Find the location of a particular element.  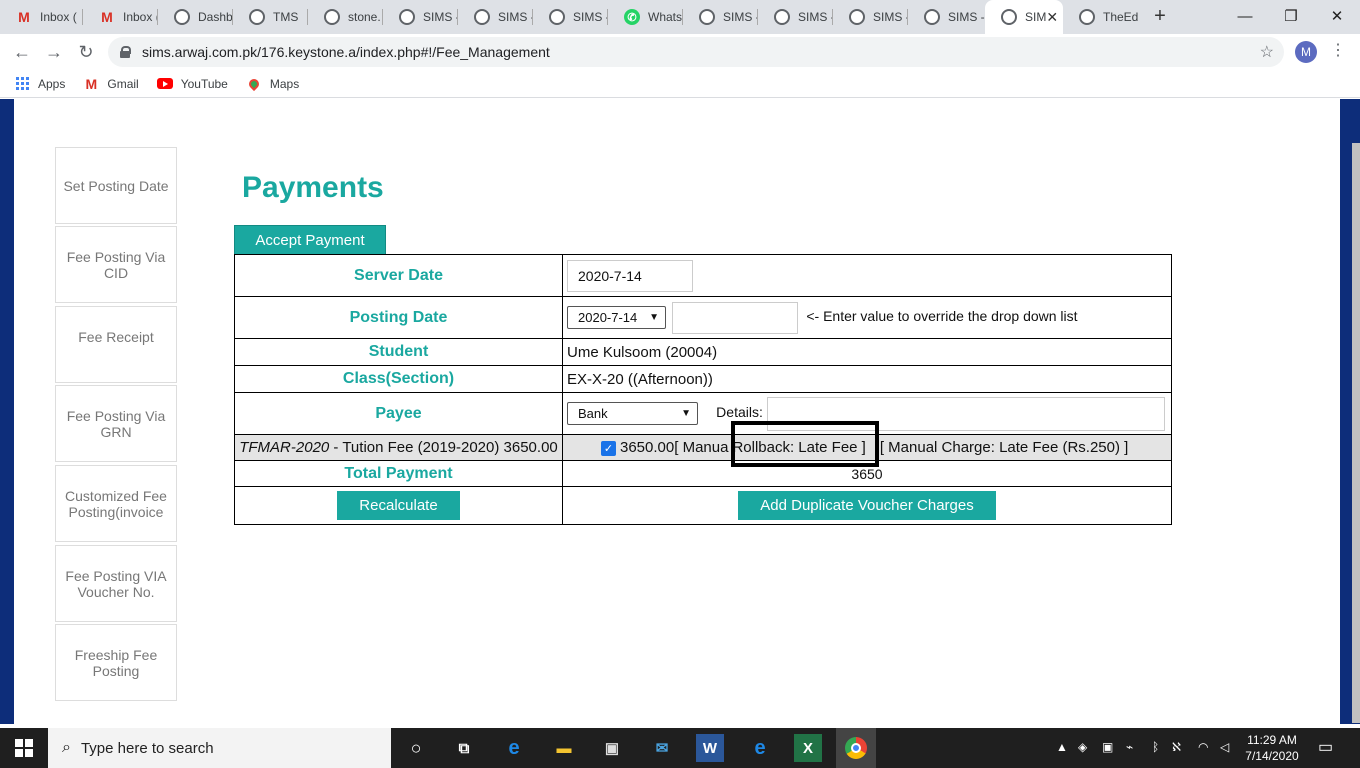

tab-tms: TMS is located at coordinates (270, 17).